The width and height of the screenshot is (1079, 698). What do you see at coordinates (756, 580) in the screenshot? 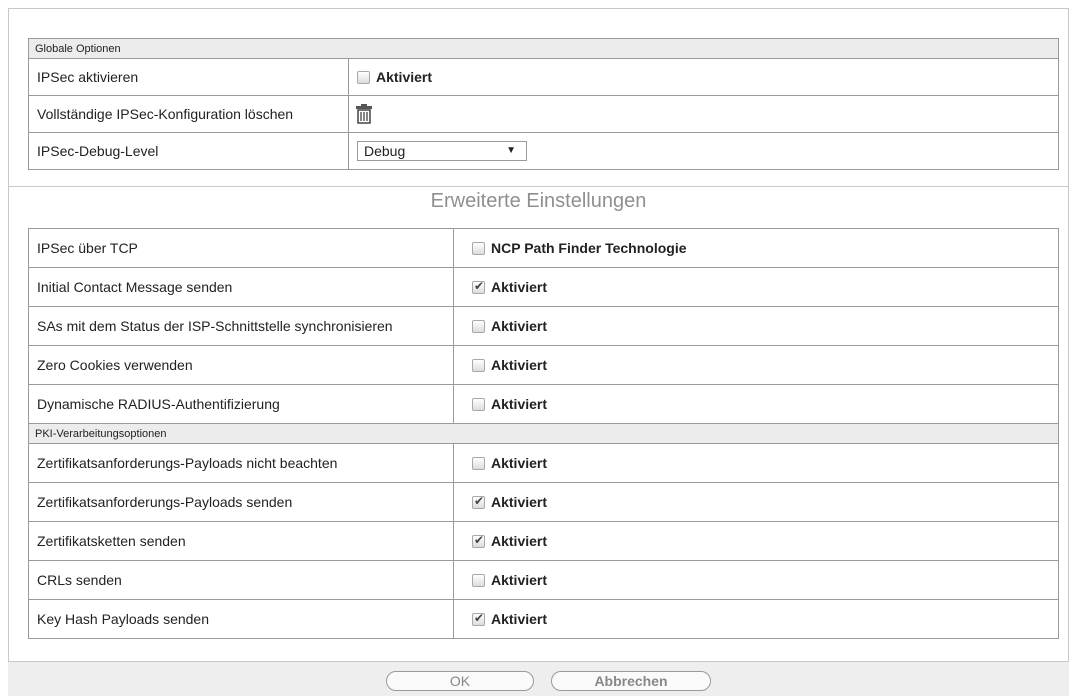
I see `crl-send-cell: Aktiviert` at bounding box center [756, 580].